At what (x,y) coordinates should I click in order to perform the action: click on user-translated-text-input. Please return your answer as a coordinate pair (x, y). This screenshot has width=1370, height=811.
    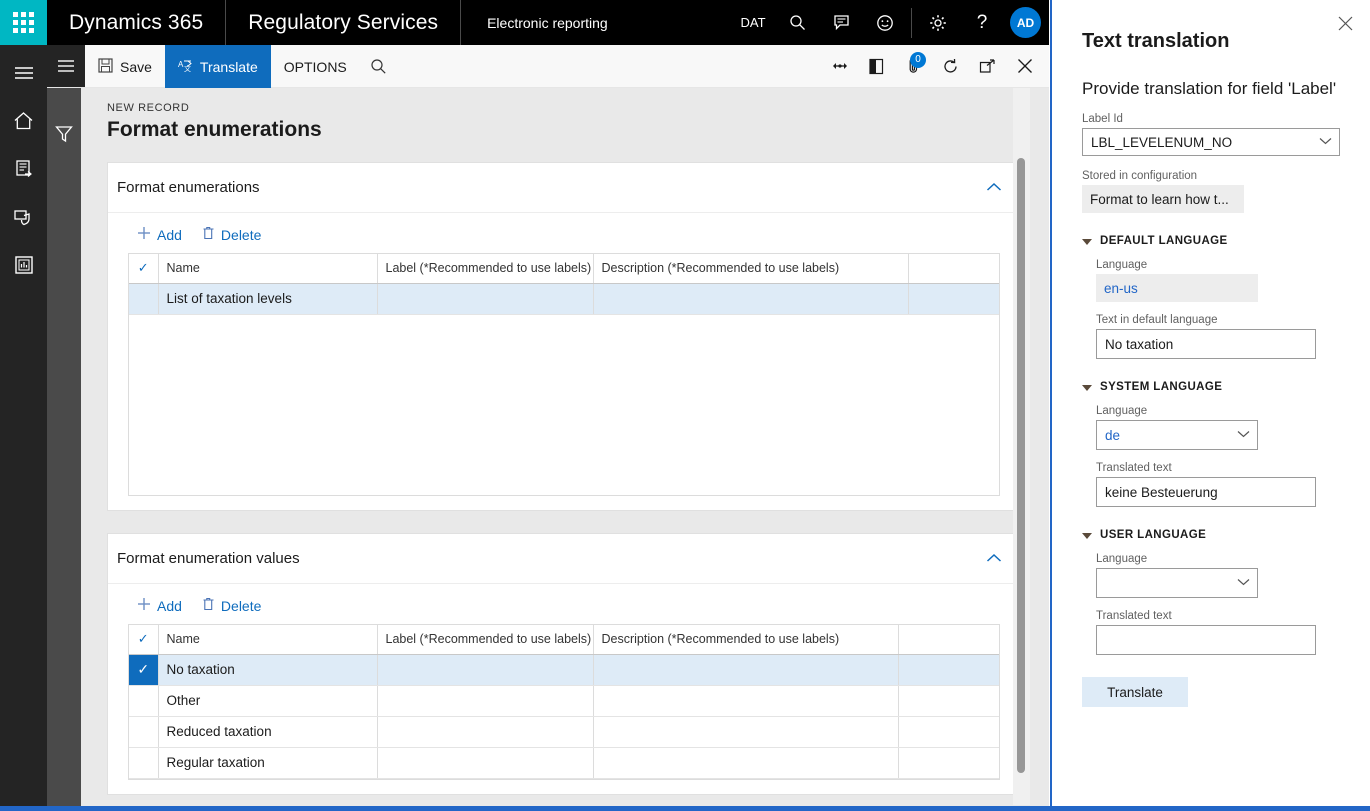
    Looking at the image, I should click on (1206, 640).